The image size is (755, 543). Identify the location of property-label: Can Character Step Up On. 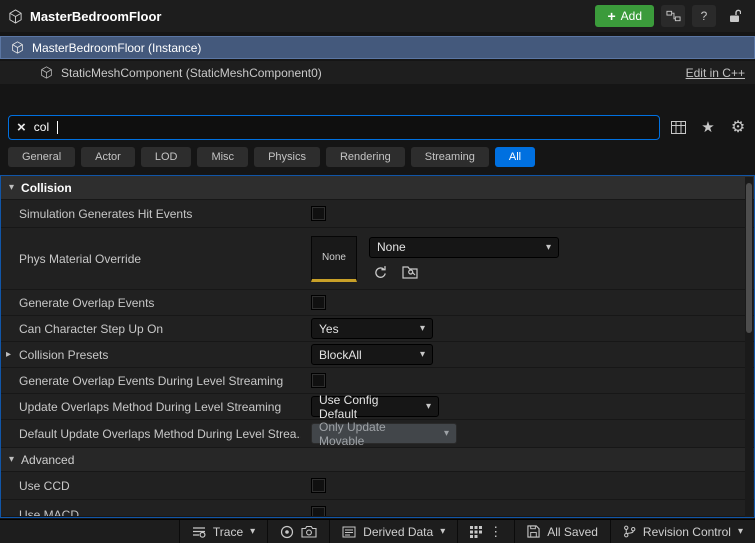
(91, 328).